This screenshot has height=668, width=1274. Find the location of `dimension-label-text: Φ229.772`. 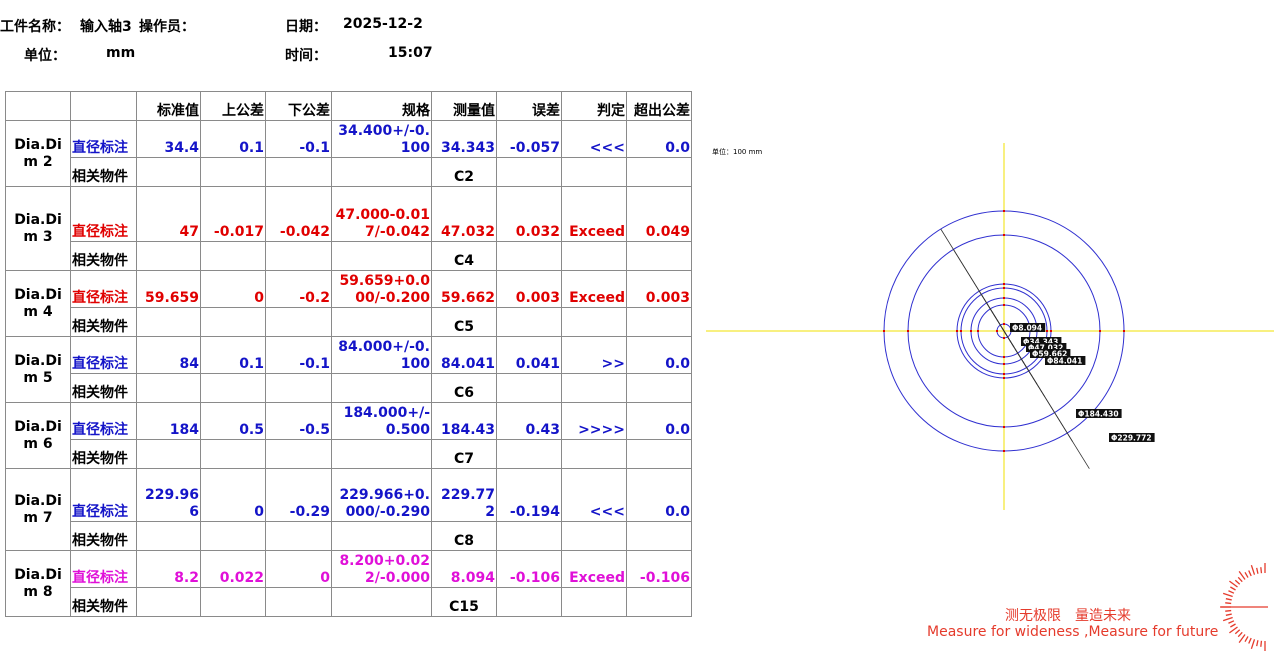

dimension-label-text: Φ229.772 is located at coordinates (1131, 438).